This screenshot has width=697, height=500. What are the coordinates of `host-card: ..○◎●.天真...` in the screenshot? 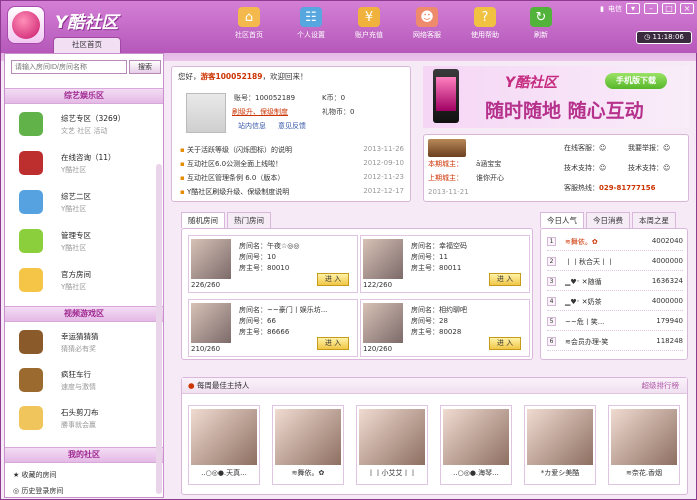 It's located at (224, 445).